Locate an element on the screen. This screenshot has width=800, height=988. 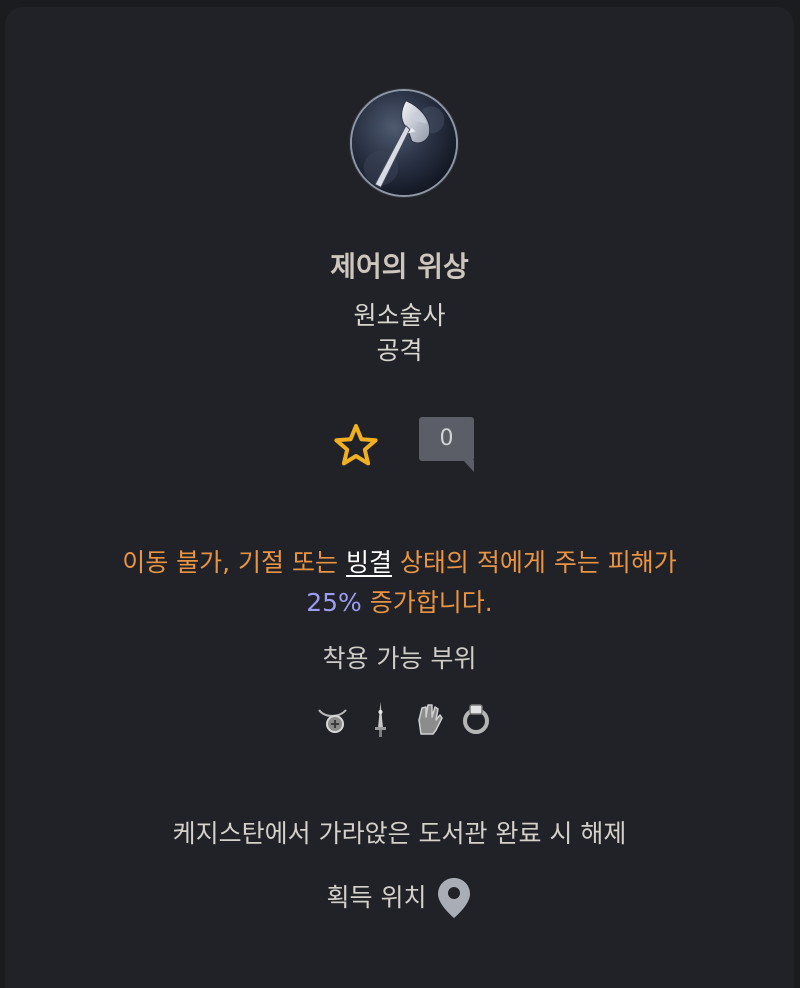
equip-slots-label: 착용 가능 부위 is located at coordinates (399, 658).